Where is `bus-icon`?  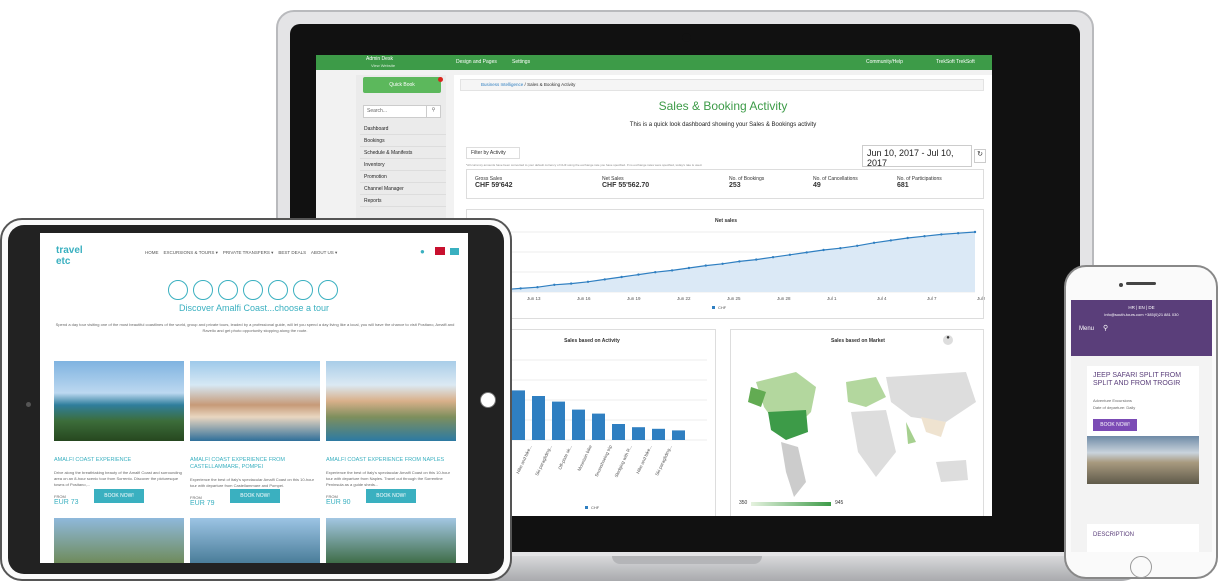 bus-icon is located at coordinates (178, 290).